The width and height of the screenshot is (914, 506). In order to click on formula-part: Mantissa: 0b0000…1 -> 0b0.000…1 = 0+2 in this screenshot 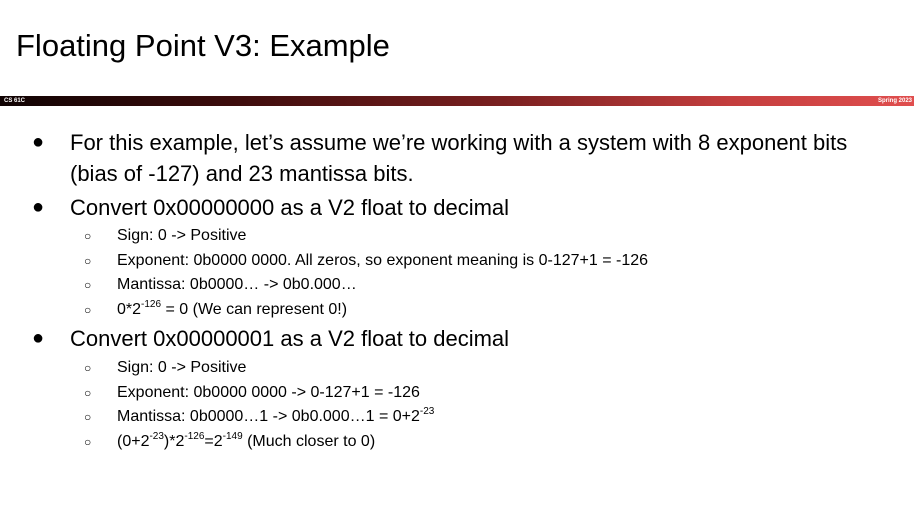, I will do `click(268, 416)`.